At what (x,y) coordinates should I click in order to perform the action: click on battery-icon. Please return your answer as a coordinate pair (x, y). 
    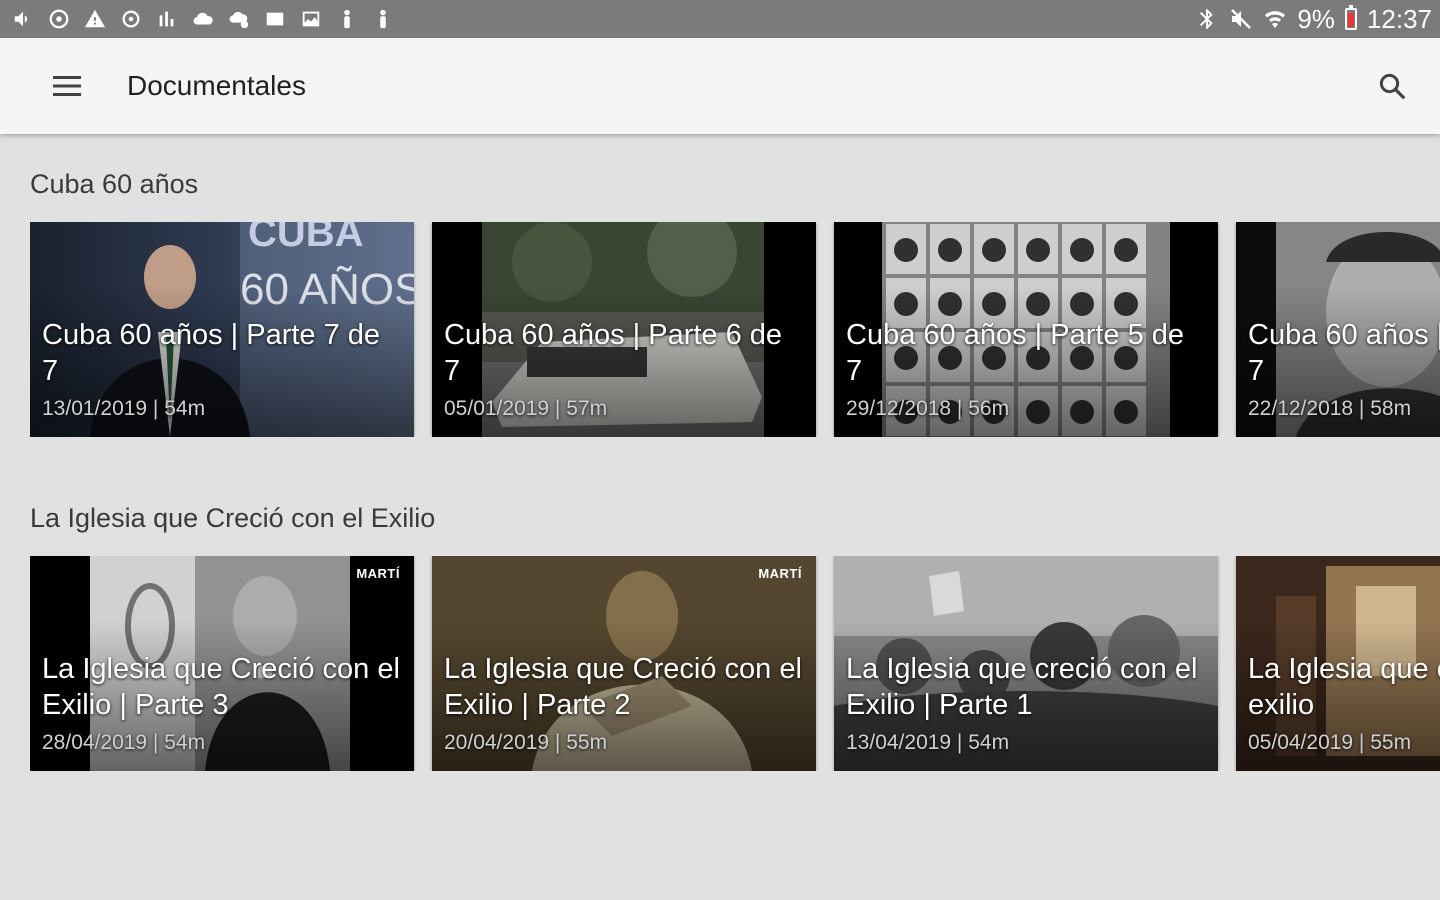
    Looking at the image, I should click on (1350, 17).